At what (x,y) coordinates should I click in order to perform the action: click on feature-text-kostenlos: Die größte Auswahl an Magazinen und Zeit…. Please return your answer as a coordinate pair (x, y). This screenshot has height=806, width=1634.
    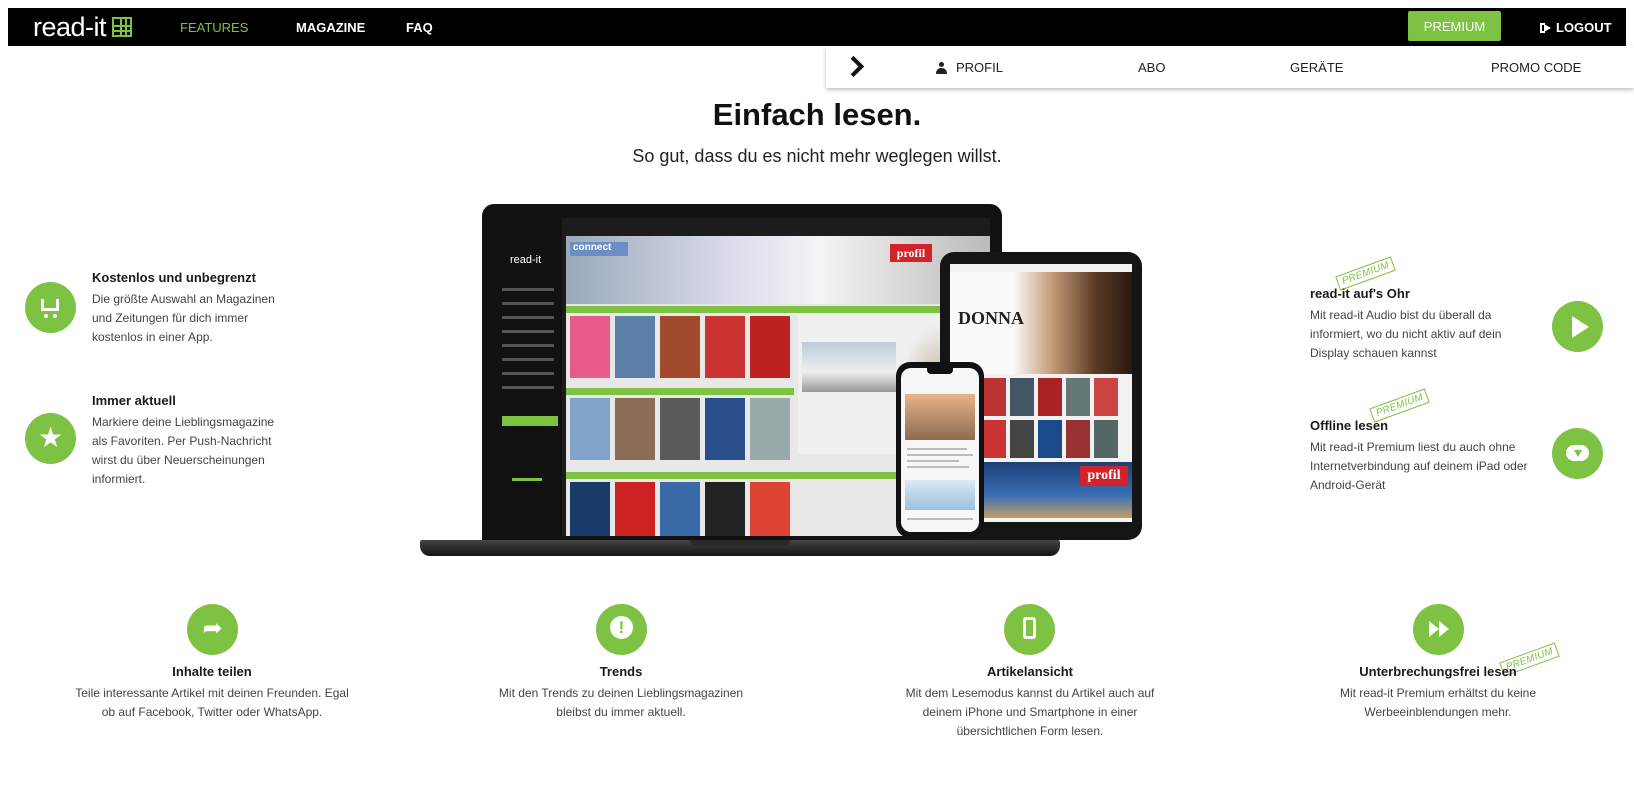
    Looking at the image, I should click on (183, 318).